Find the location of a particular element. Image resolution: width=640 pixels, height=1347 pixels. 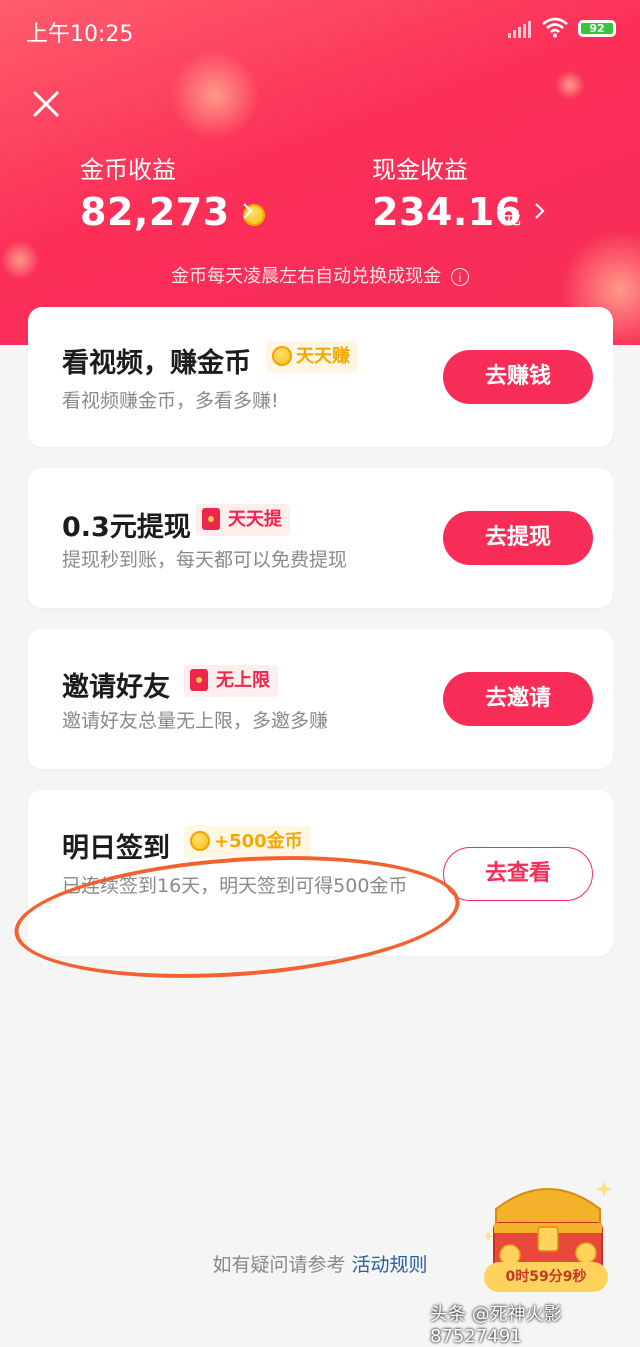

close-icon is located at coordinates (46, 104).